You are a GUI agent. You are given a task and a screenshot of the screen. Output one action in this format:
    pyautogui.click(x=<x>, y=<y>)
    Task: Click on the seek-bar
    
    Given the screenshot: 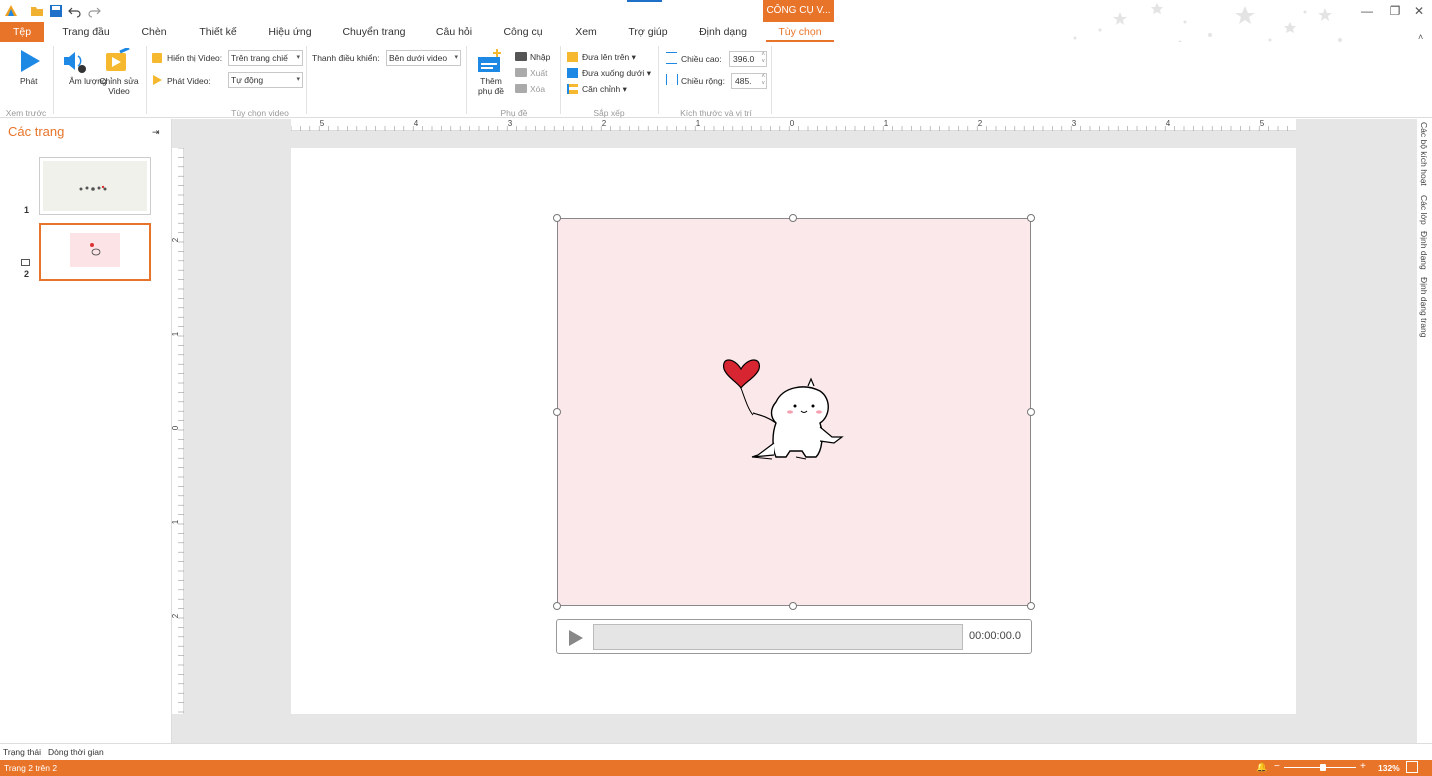 What is the action you would take?
    pyautogui.click(x=778, y=637)
    